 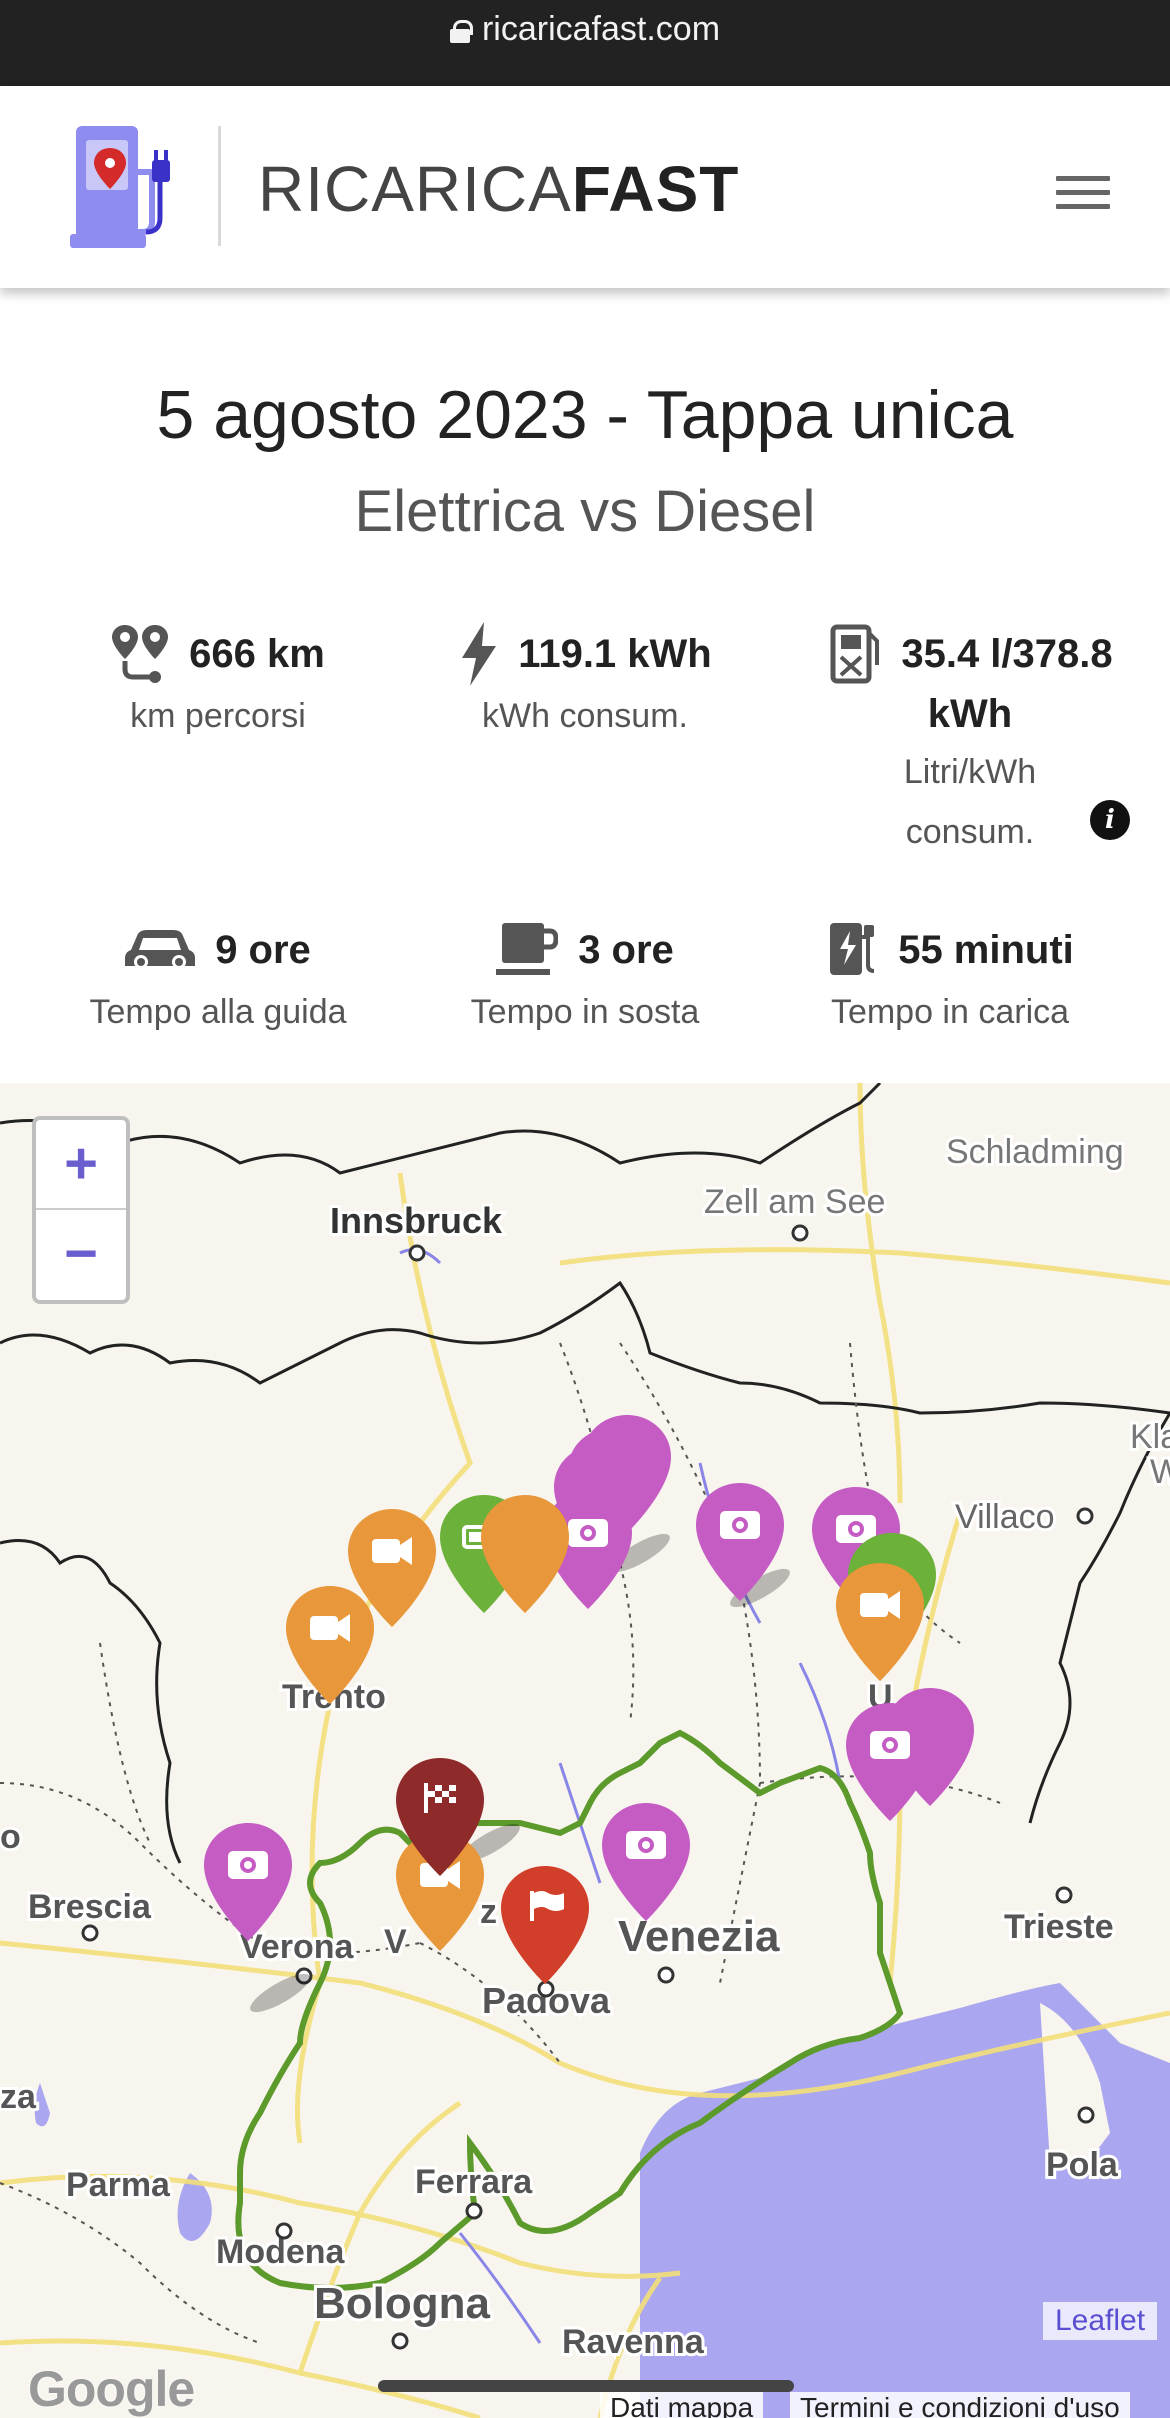 What do you see at coordinates (585, 980) in the screenshot?
I see `stat-stop: 3 ore Tempo in sosta` at bounding box center [585, 980].